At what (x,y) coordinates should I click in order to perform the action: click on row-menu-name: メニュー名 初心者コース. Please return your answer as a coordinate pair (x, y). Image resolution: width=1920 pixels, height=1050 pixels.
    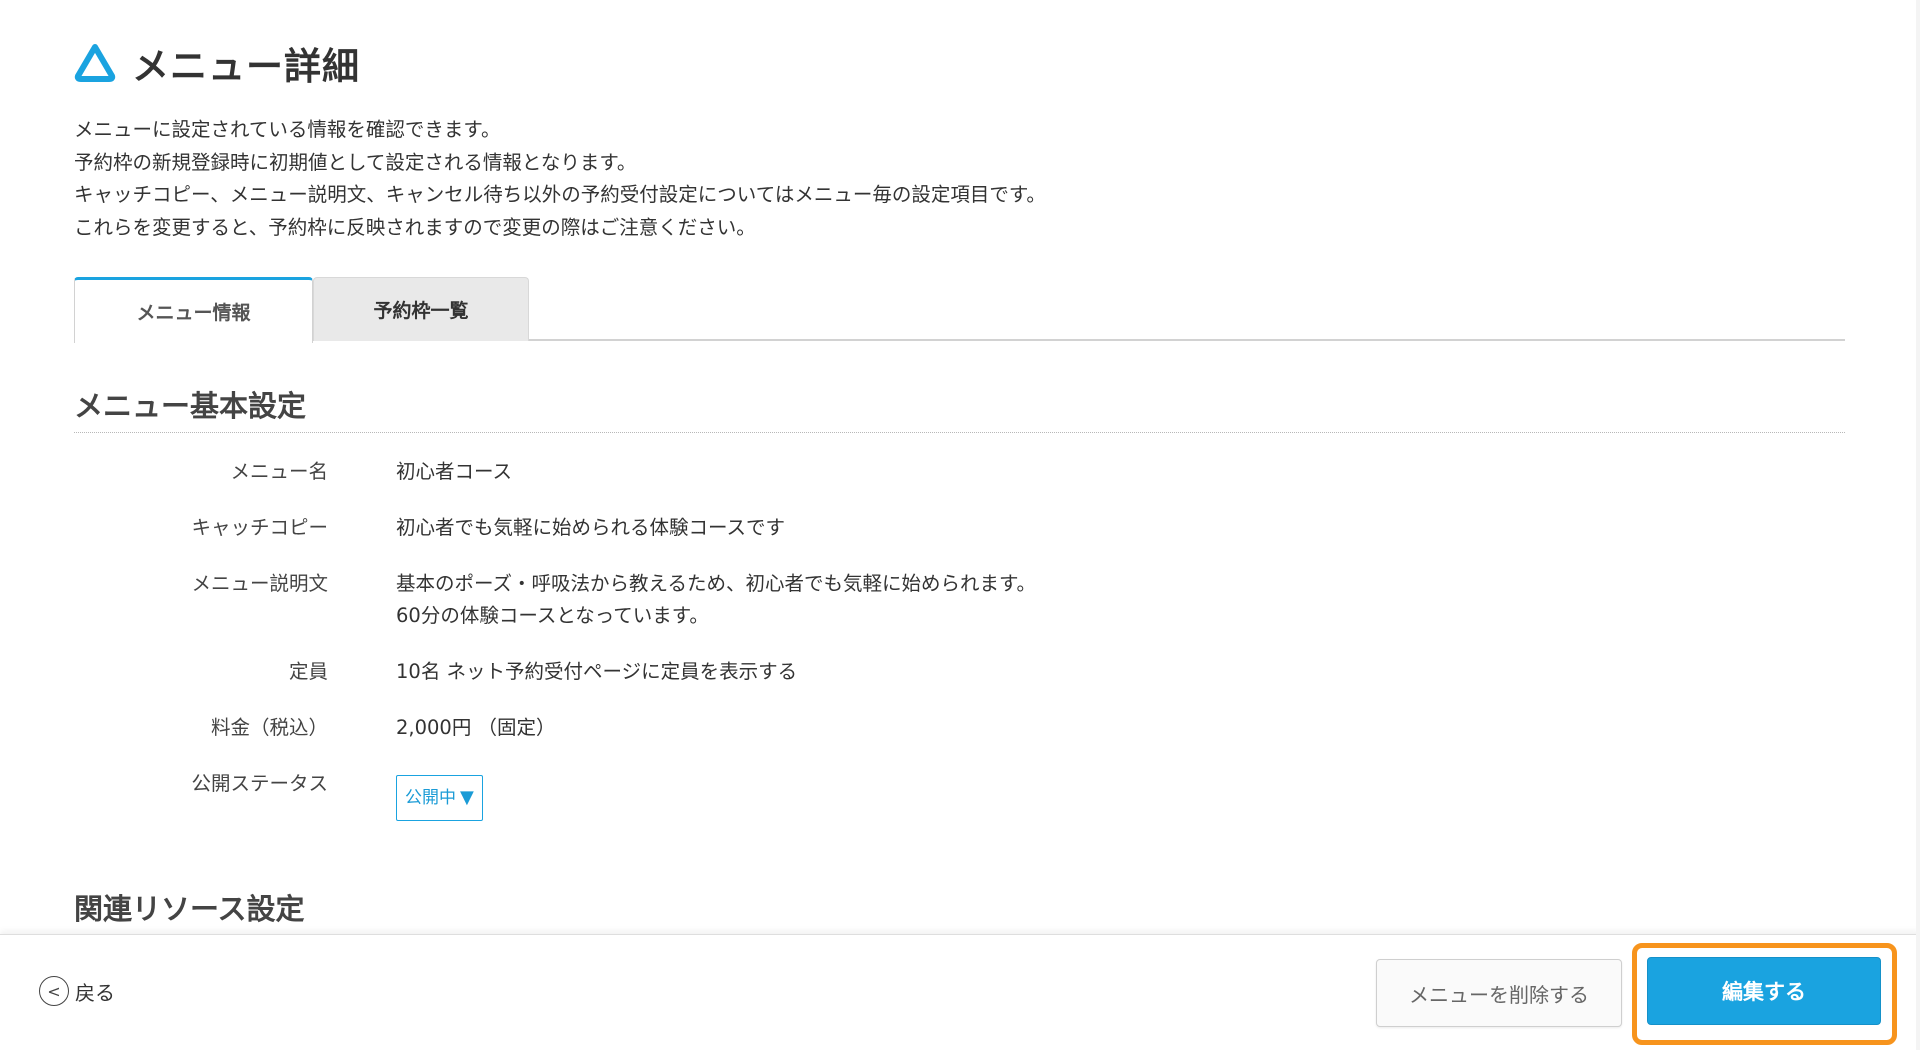
    Looking at the image, I should click on (959, 472).